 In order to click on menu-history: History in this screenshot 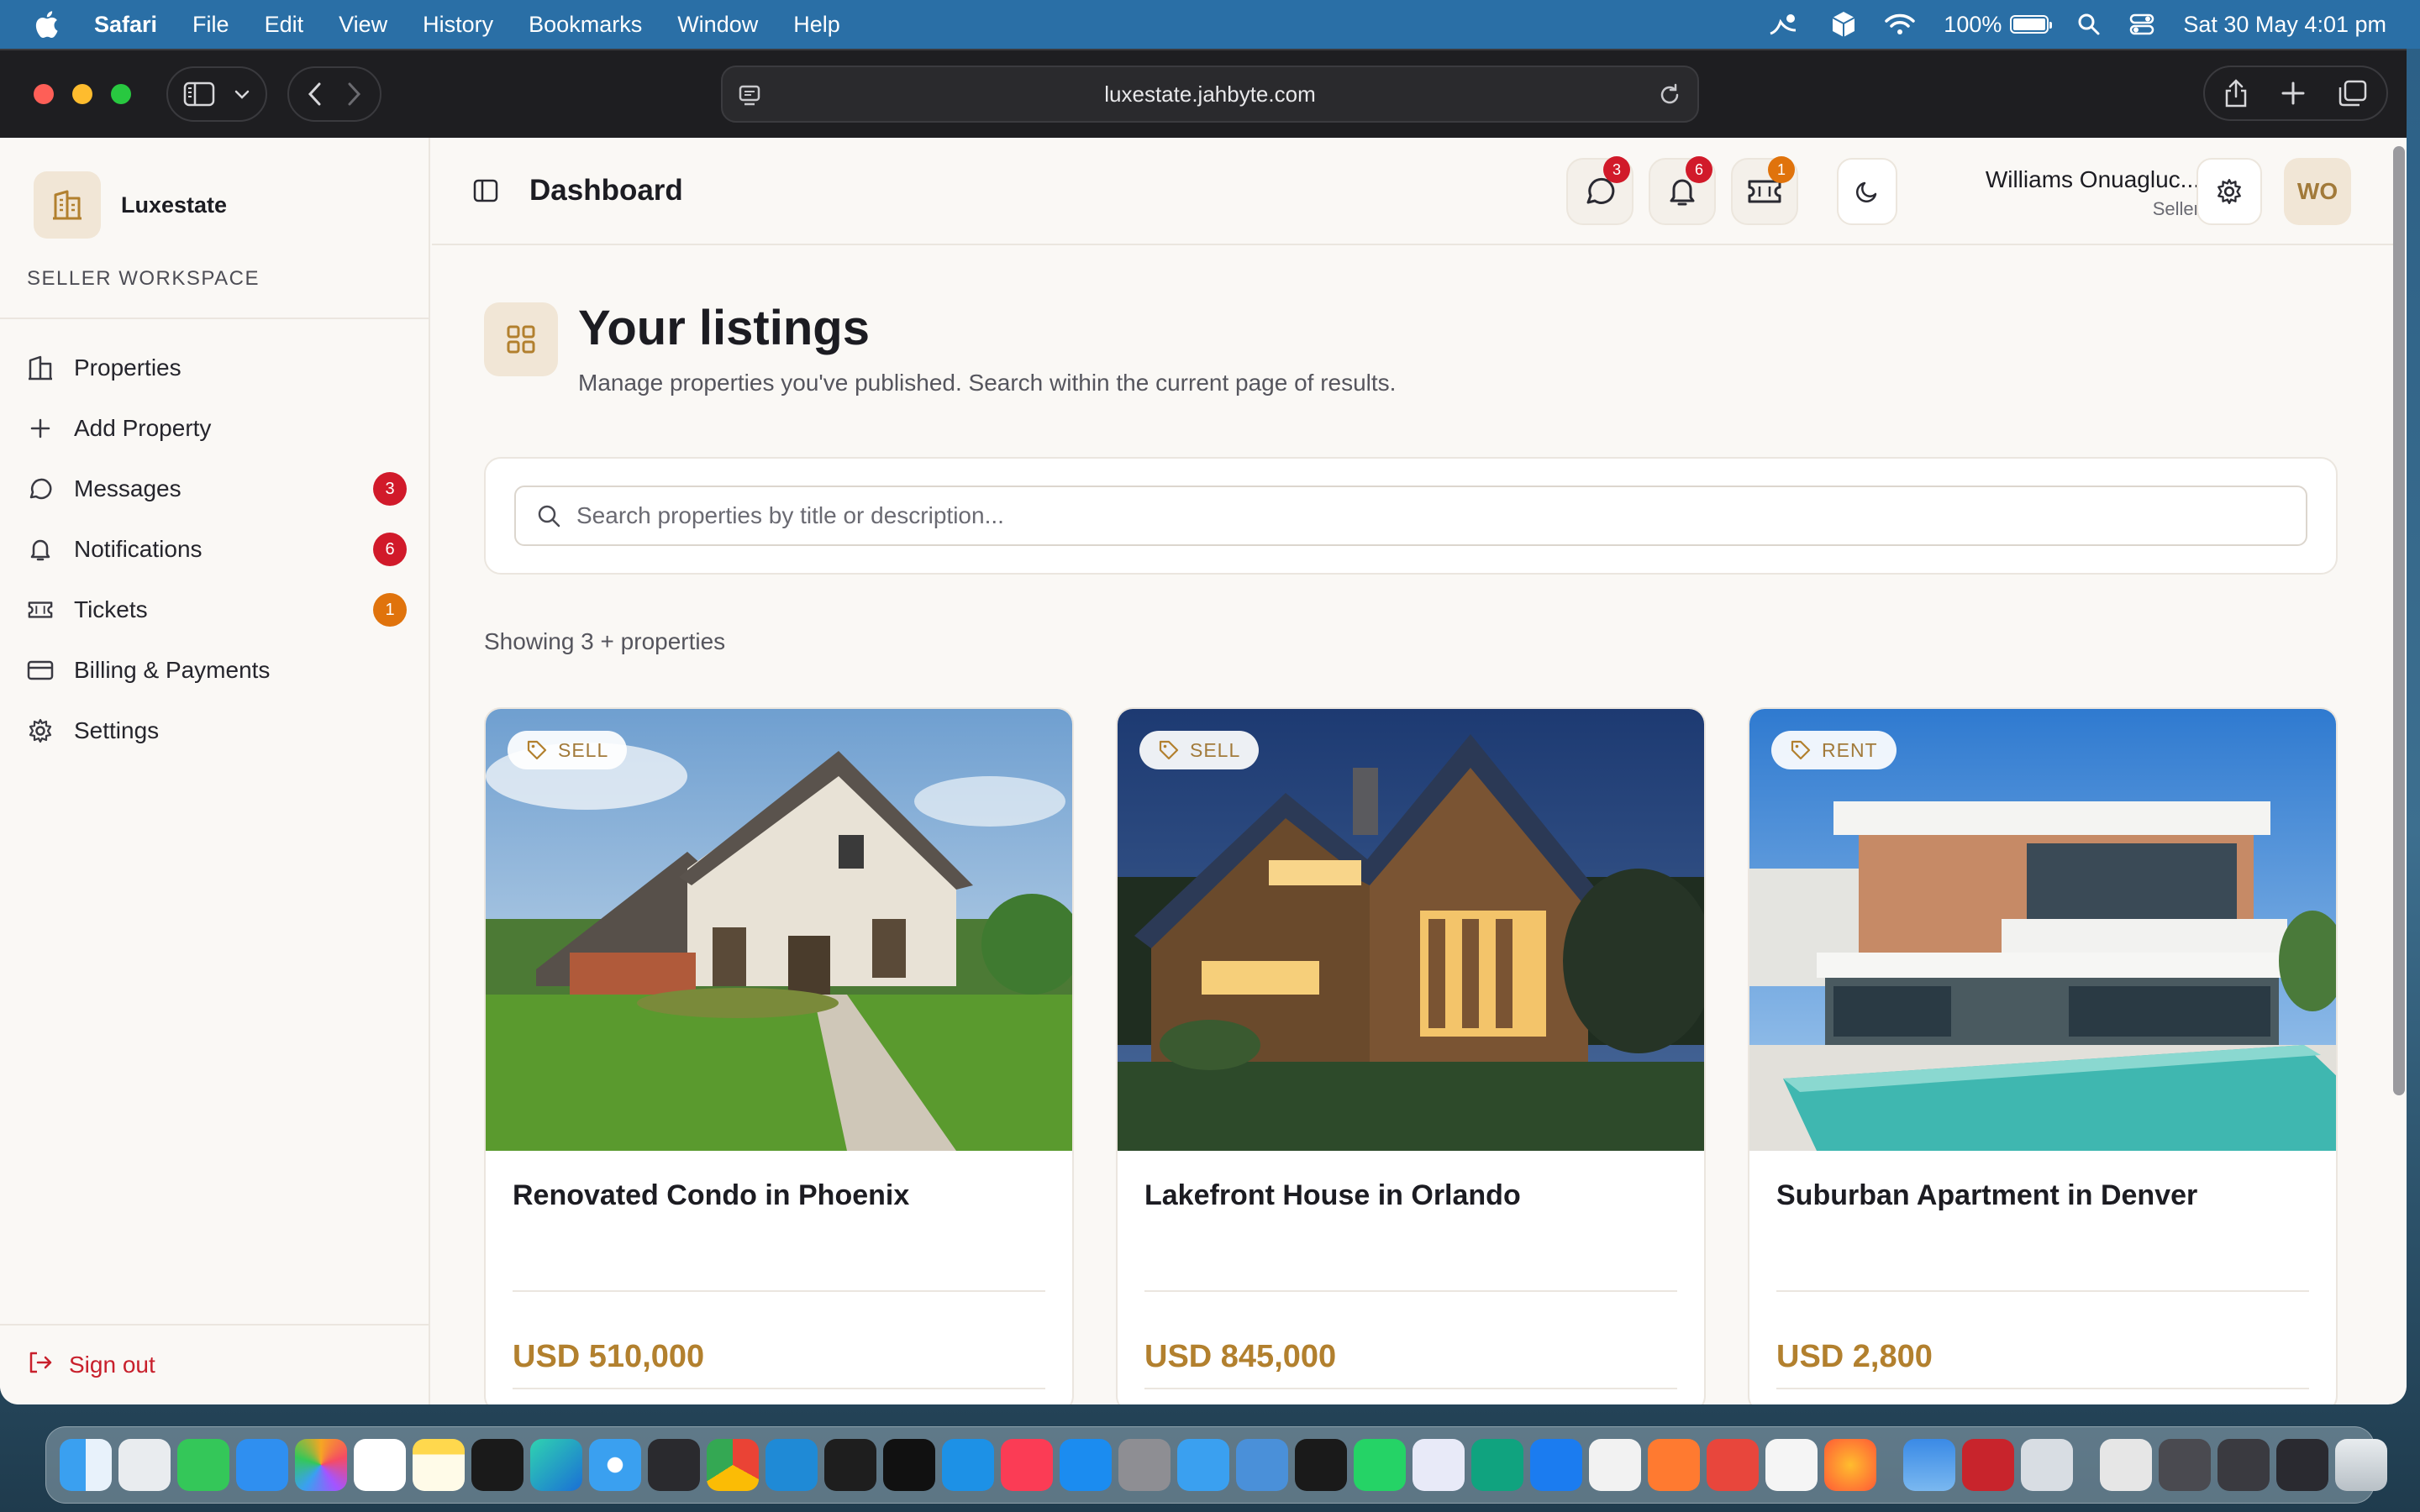, I will do `click(458, 25)`.